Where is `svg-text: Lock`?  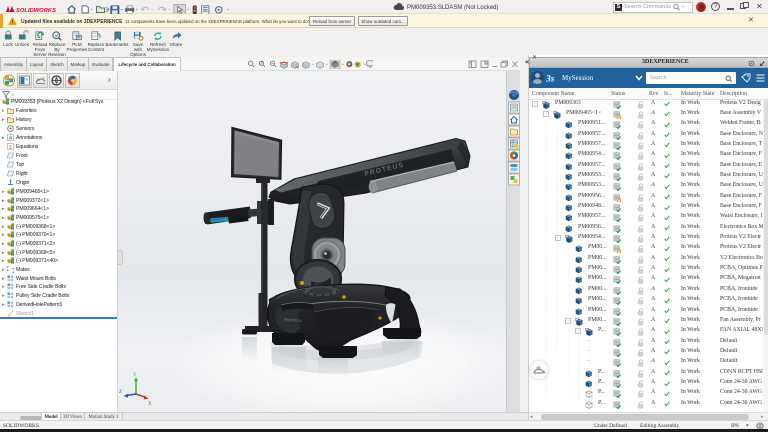 svg-text: Lock is located at coordinates (8, 44).